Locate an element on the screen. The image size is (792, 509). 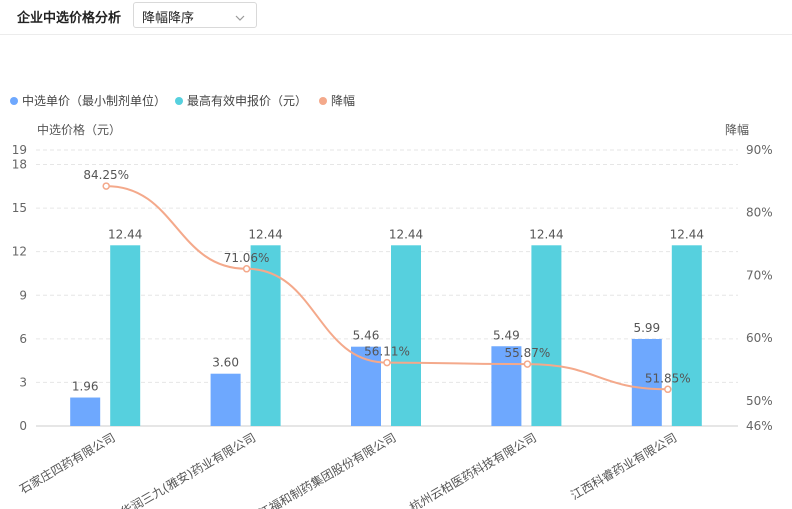
y-tick-left: 0 is located at coordinates (23, 426).